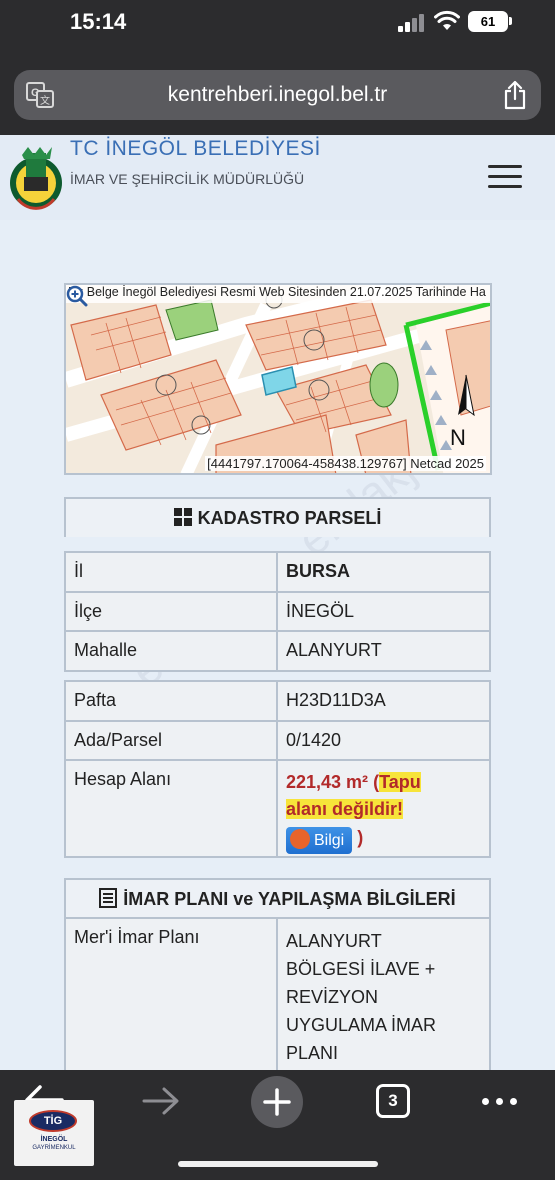  Describe the element at coordinates (161, 1101) in the screenshot. I see `arrow-right-icon` at that location.